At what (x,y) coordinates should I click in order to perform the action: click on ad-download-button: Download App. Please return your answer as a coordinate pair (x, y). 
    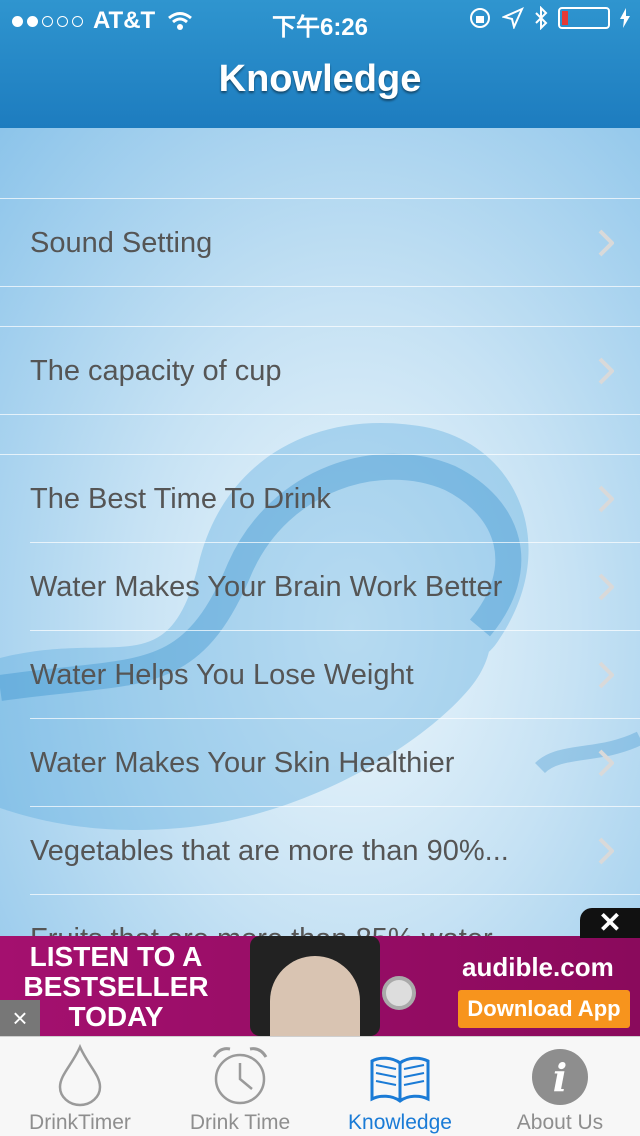
    Looking at the image, I should click on (544, 1009).